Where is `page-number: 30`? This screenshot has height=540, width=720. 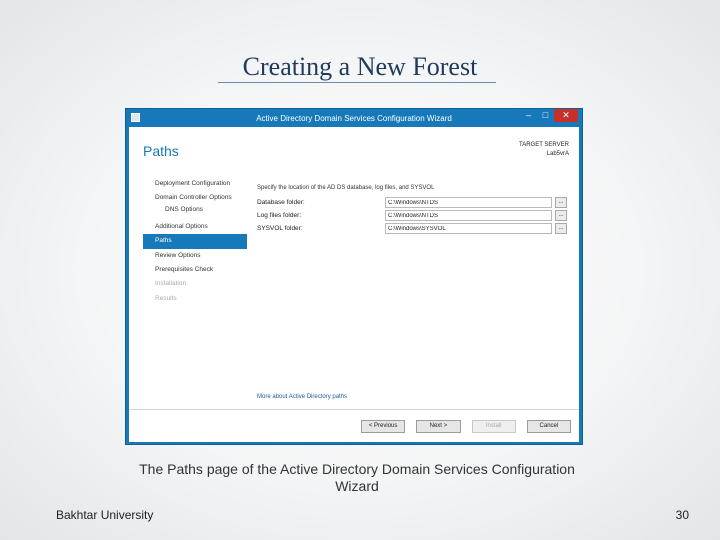 page-number: 30 is located at coordinates (682, 515).